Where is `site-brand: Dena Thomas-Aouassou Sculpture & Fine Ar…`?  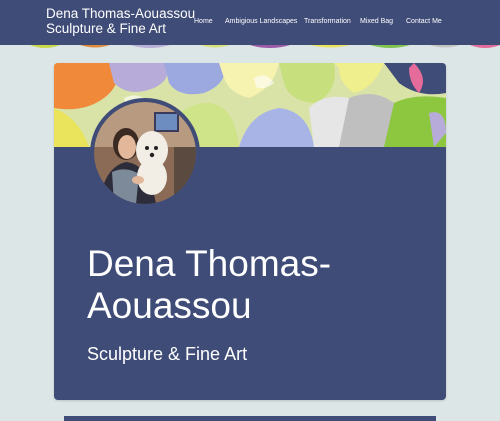 site-brand: Dena Thomas-Aouassou Sculpture & Fine Ar… is located at coordinates (120, 21).